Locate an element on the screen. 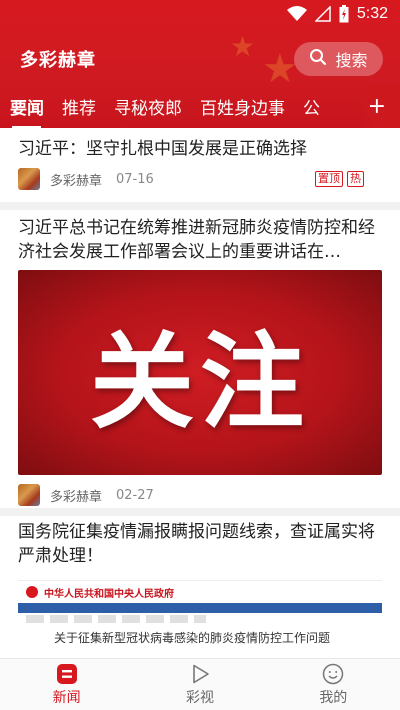  pinned-badge: 置顶 is located at coordinates (329, 179).